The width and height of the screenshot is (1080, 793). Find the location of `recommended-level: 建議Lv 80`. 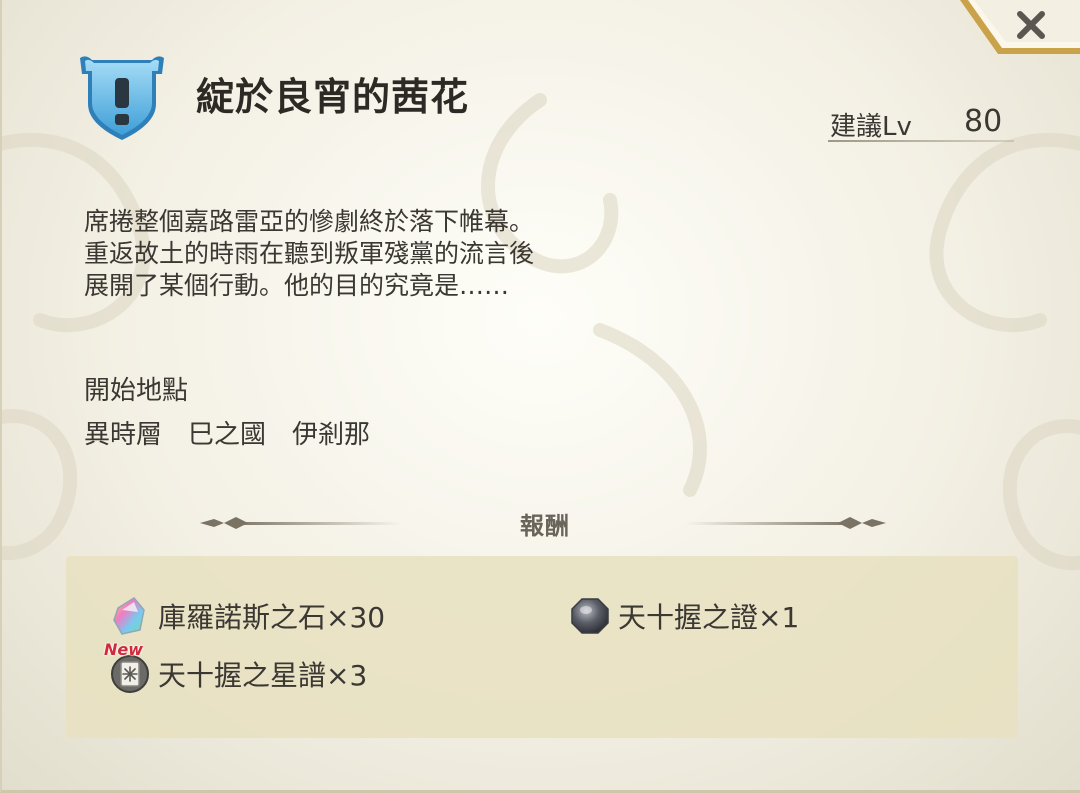

recommended-level: 建議Lv 80 is located at coordinates (921, 123).